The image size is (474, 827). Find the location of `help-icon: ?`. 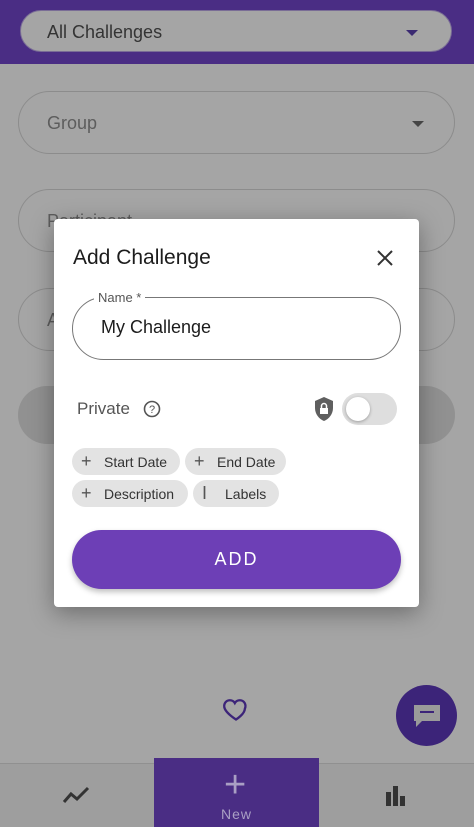

help-icon: ? is located at coordinates (152, 409).